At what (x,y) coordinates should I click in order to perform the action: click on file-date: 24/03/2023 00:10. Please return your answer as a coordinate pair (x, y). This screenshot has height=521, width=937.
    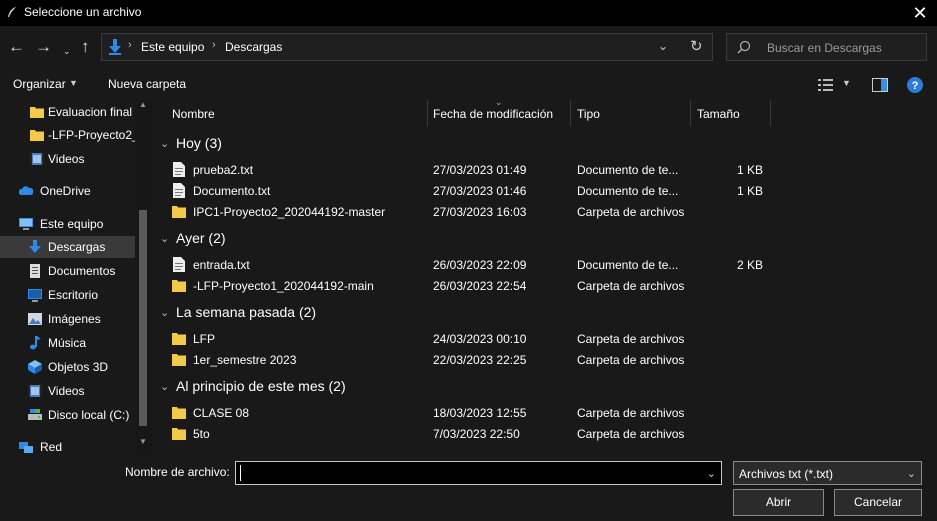
    Looking at the image, I should click on (480, 339).